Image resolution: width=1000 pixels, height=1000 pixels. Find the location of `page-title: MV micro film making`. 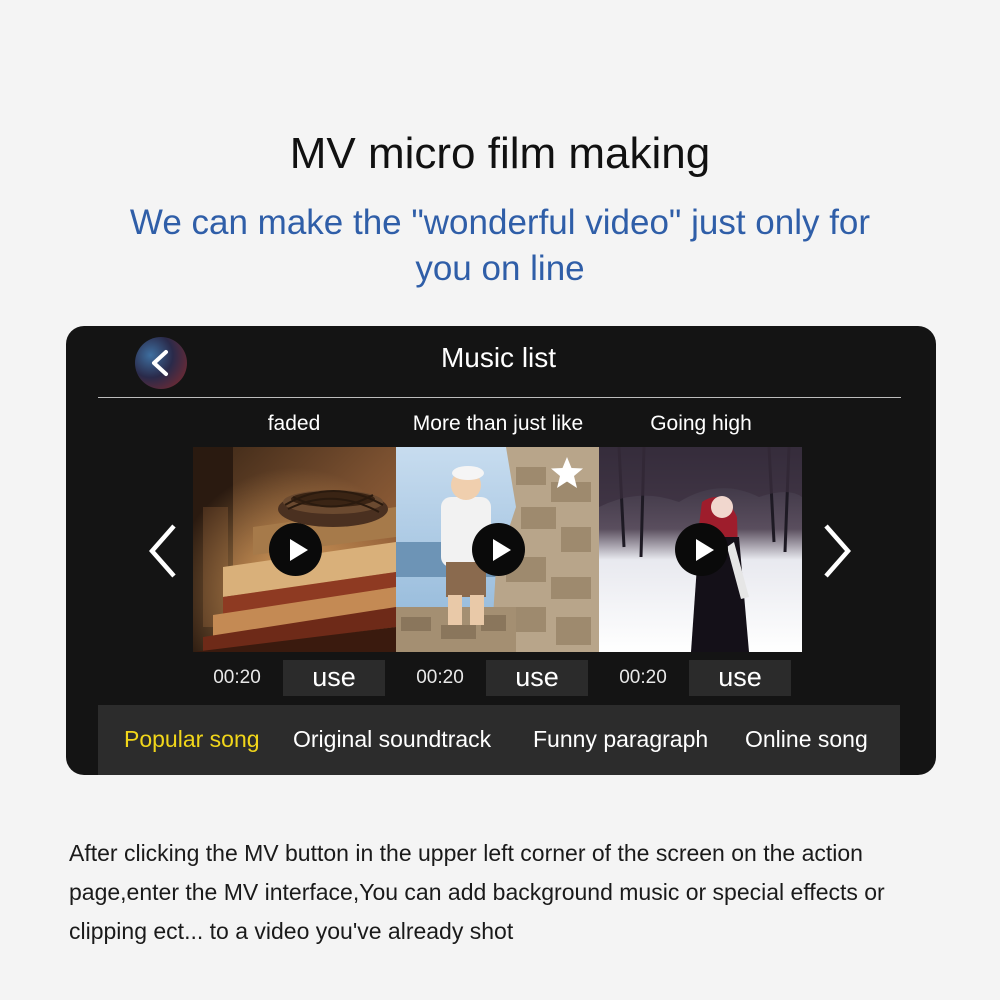

page-title: MV micro film making is located at coordinates (500, 153).